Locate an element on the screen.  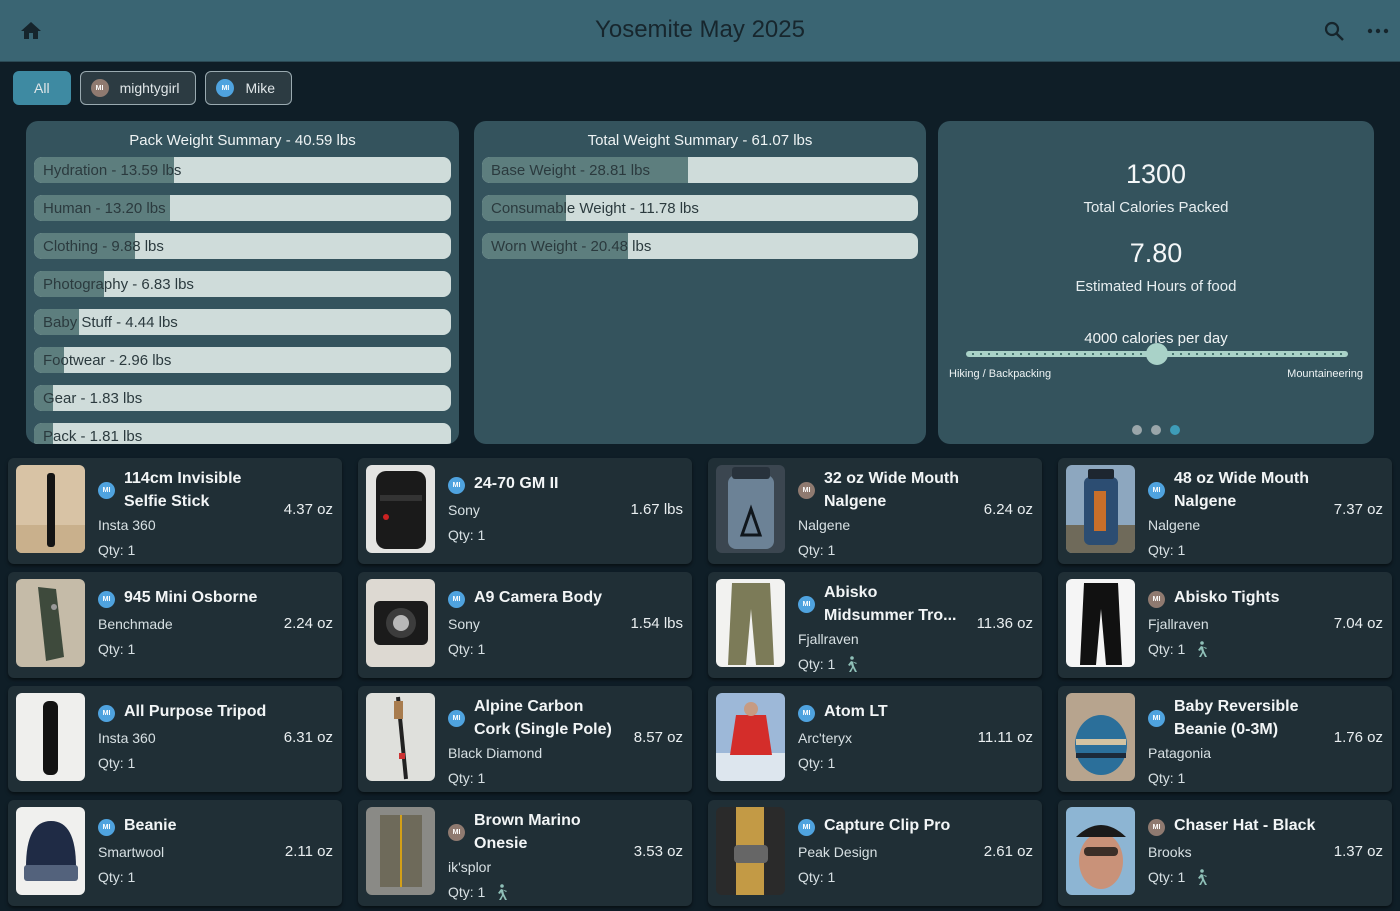
search-icon is located at coordinates (1334, 31).